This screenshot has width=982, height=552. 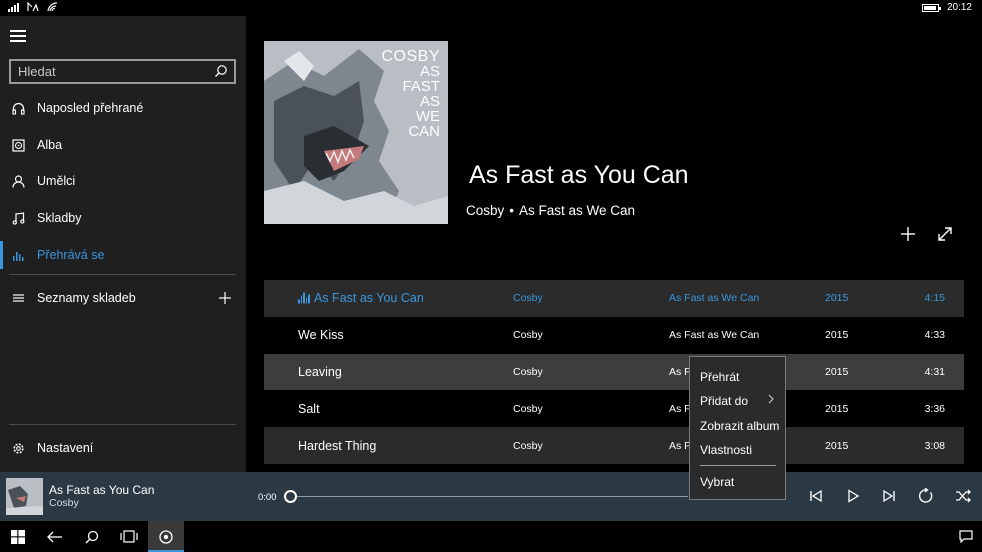 I want to click on album-icon, so click(x=18, y=145).